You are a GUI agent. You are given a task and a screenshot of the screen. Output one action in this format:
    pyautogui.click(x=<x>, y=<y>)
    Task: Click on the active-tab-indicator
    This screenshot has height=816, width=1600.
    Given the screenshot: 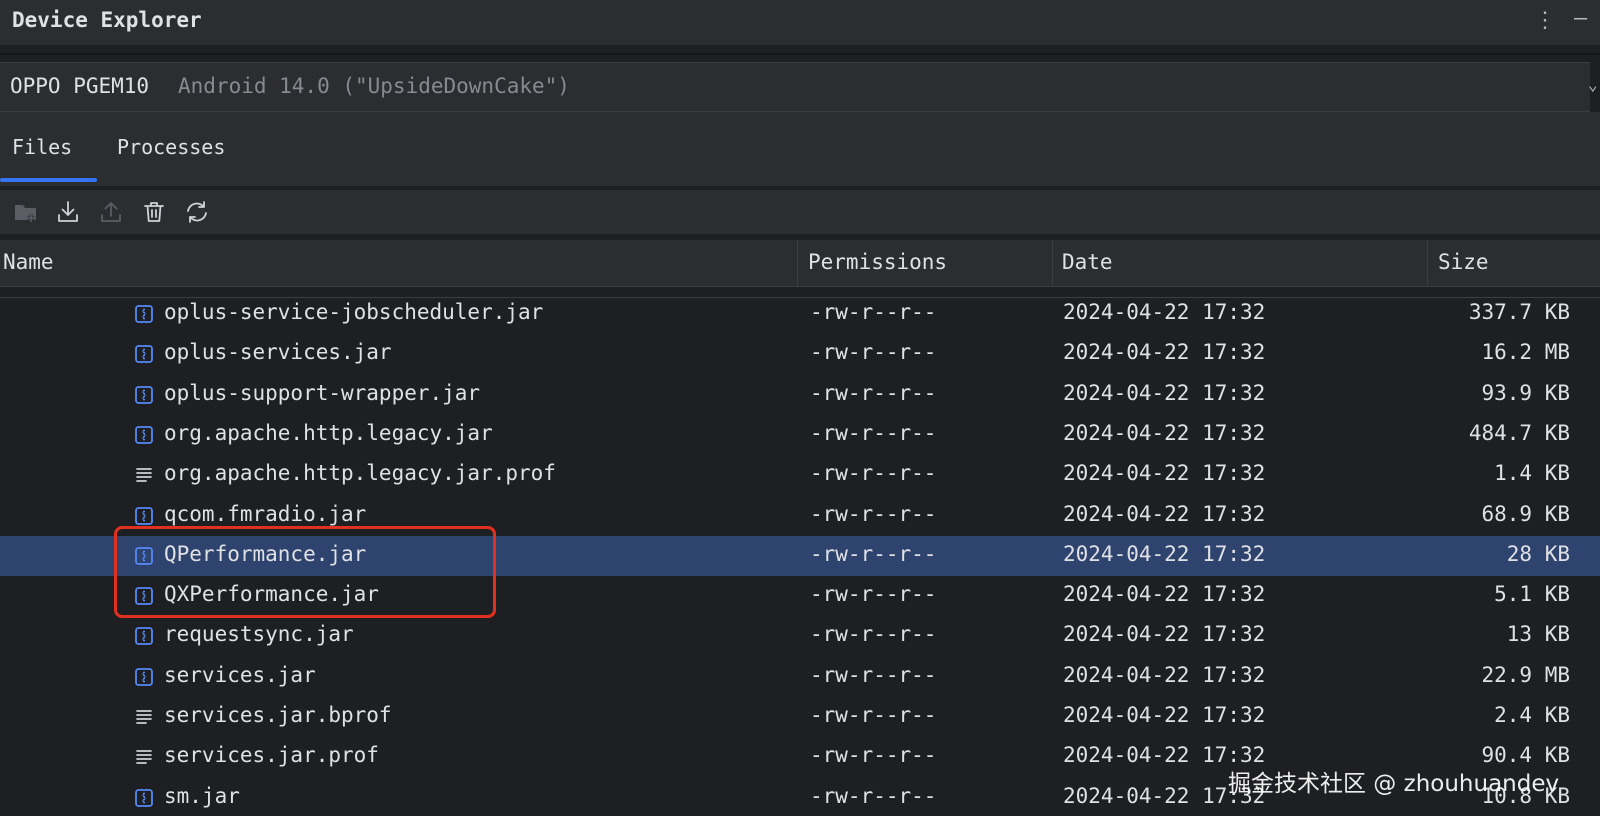 What is the action you would take?
    pyautogui.click(x=48, y=180)
    